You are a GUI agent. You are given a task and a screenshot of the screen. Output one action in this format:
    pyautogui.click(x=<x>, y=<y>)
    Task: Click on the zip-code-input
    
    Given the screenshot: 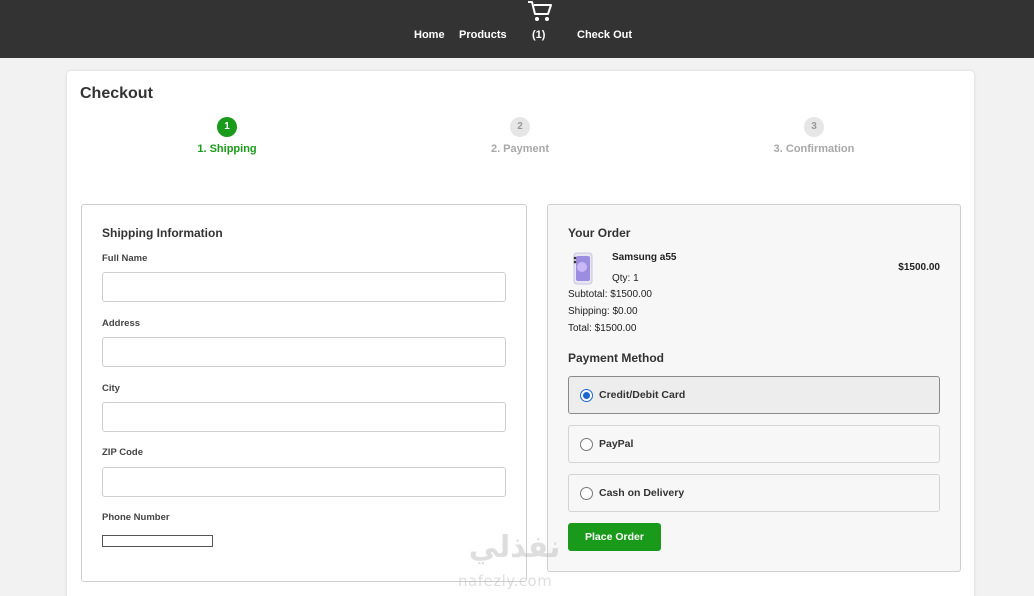 What is the action you would take?
    pyautogui.click(x=304, y=482)
    